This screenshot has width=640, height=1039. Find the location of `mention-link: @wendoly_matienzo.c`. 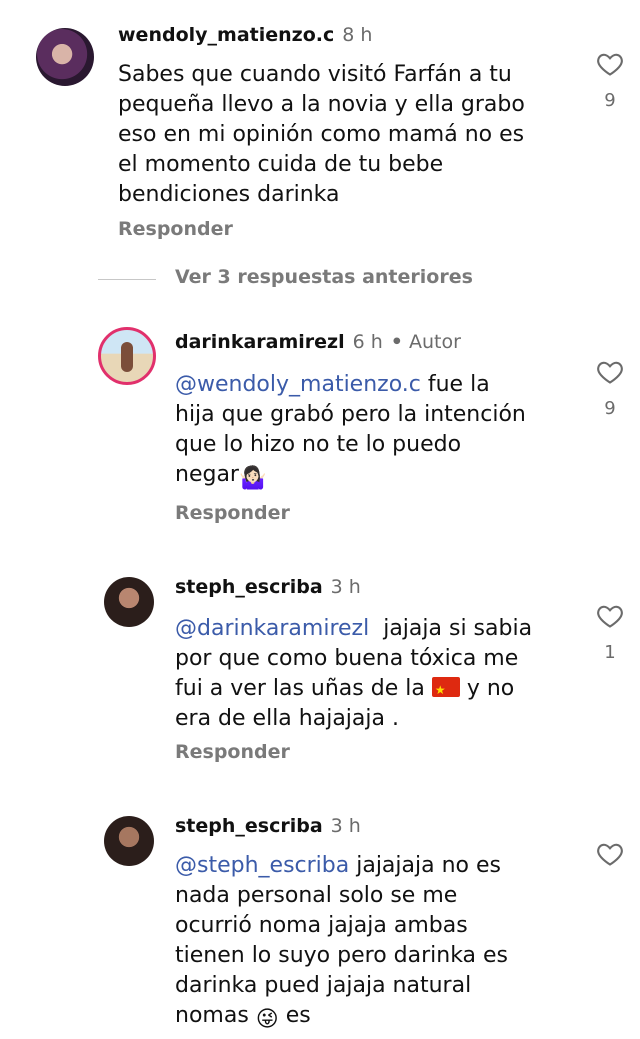

mention-link: @wendoly_matienzo.c is located at coordinates (298, 384).